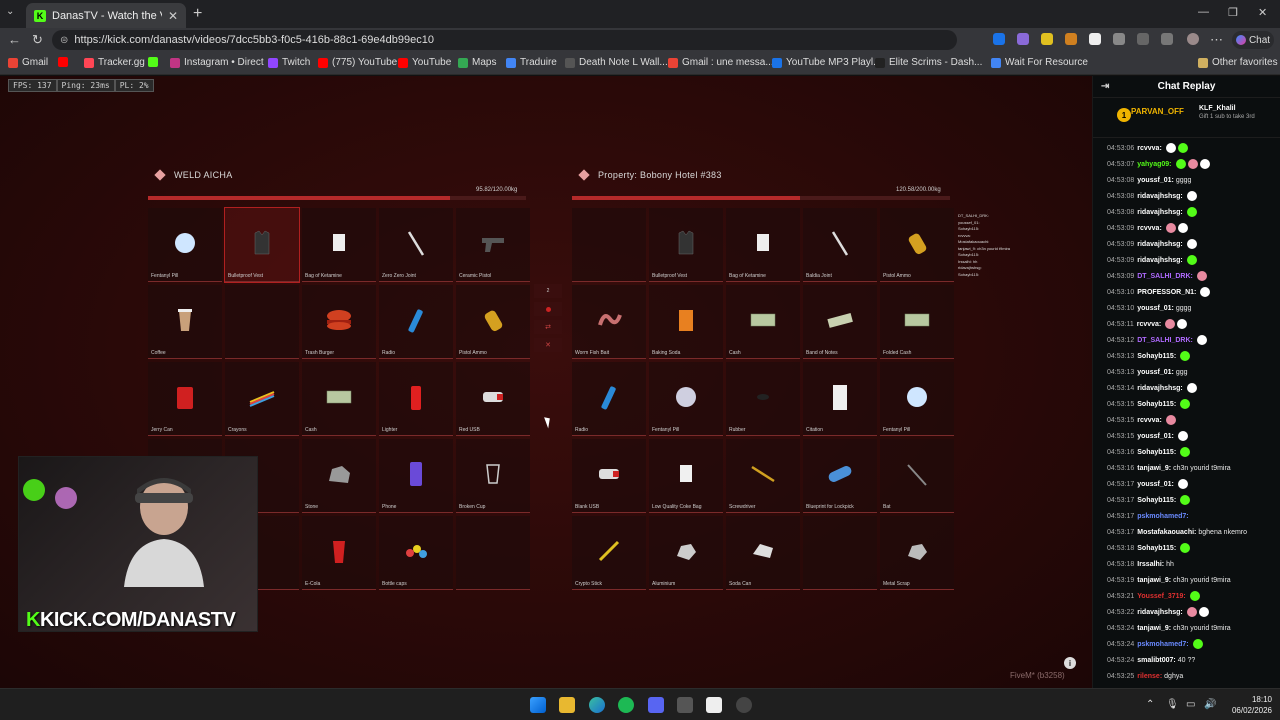 The height and width of the screenshot is (720, 1280). What do you see at coordinates (1162, 516) in the screenshot?
I see `message-username: pskmohamed7:` at bounding box center [1162, 516].